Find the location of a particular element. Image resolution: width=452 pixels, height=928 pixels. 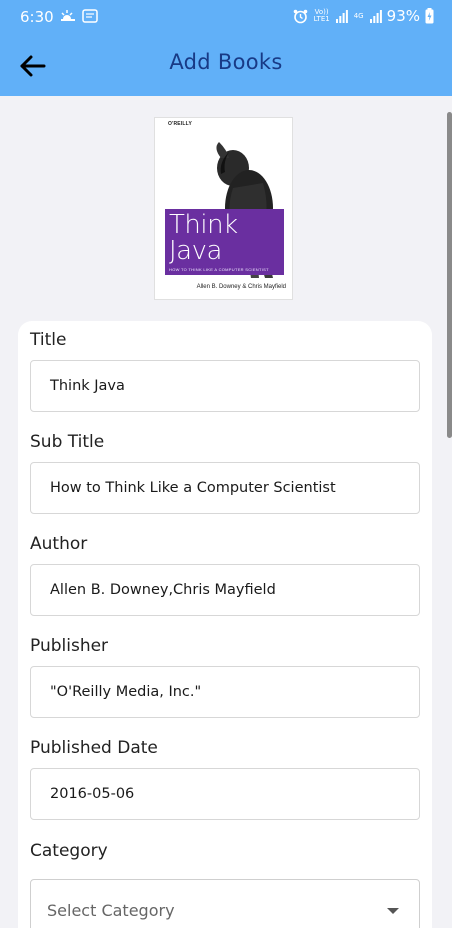

published-date-value: 2016-05-06 is located at coordinates (92, 794).